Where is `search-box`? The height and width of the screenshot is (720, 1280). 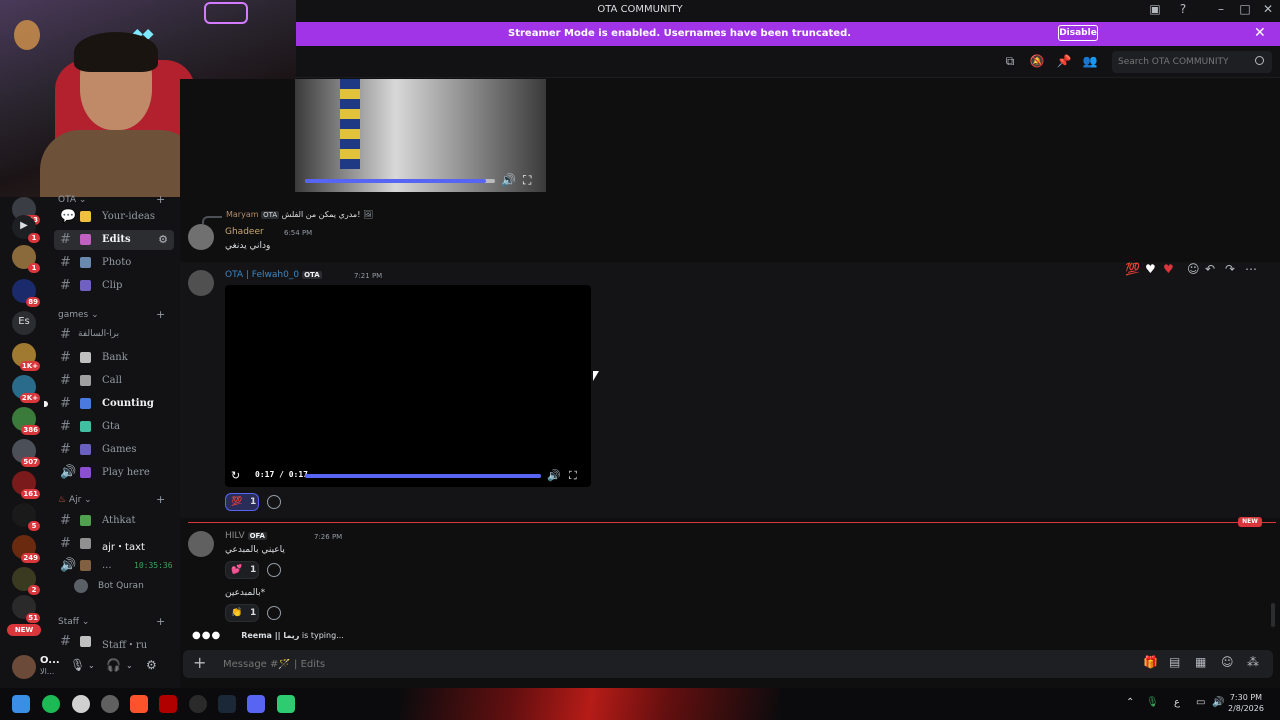 search-box is located at coordinates (1192, 62).